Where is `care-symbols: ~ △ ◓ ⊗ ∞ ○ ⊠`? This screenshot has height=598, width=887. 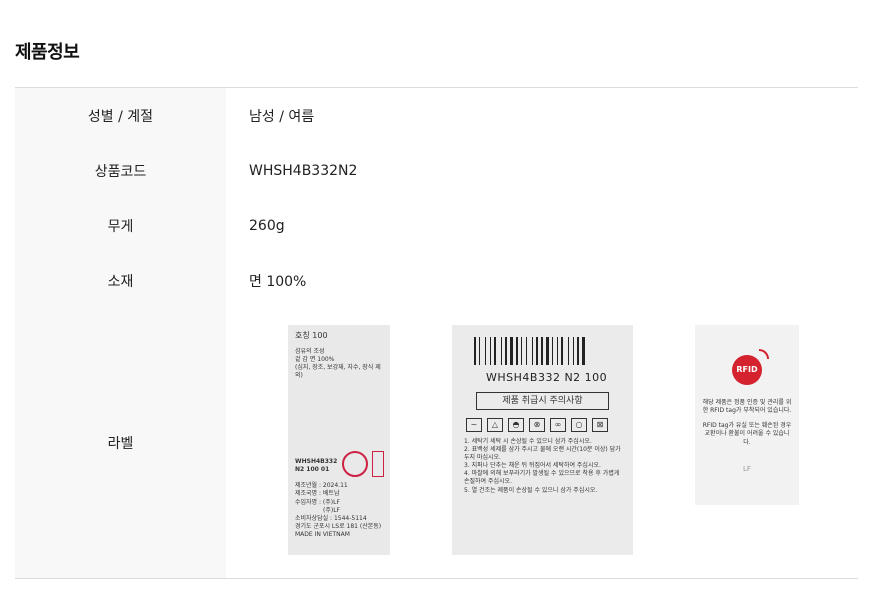 care-symbols: ~ △ ◓ ⊗ ∞ ○ ⊠ is located at coordinates (543, 424).